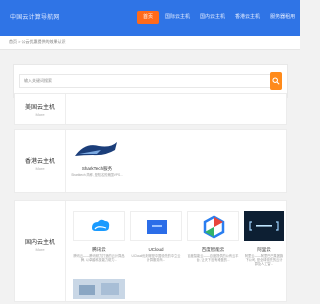  Describe the element at coordinates (40, 106) in the screenshot. I see `section-title: 美国云主机` at that location.